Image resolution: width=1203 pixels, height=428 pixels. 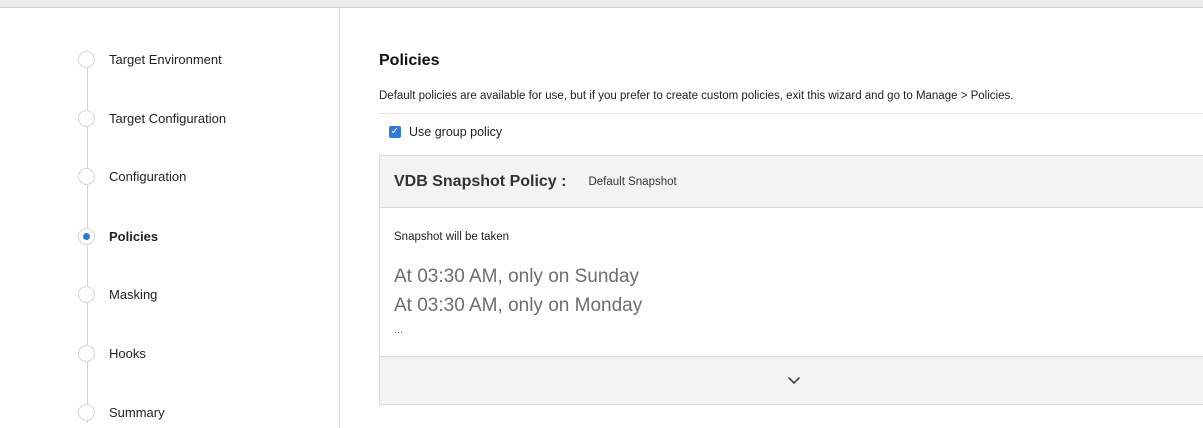 What do you see at coordinates (203, 176) in the screenshot?
I see `step-configuration: Configuration` at bounding box center [203, 176].